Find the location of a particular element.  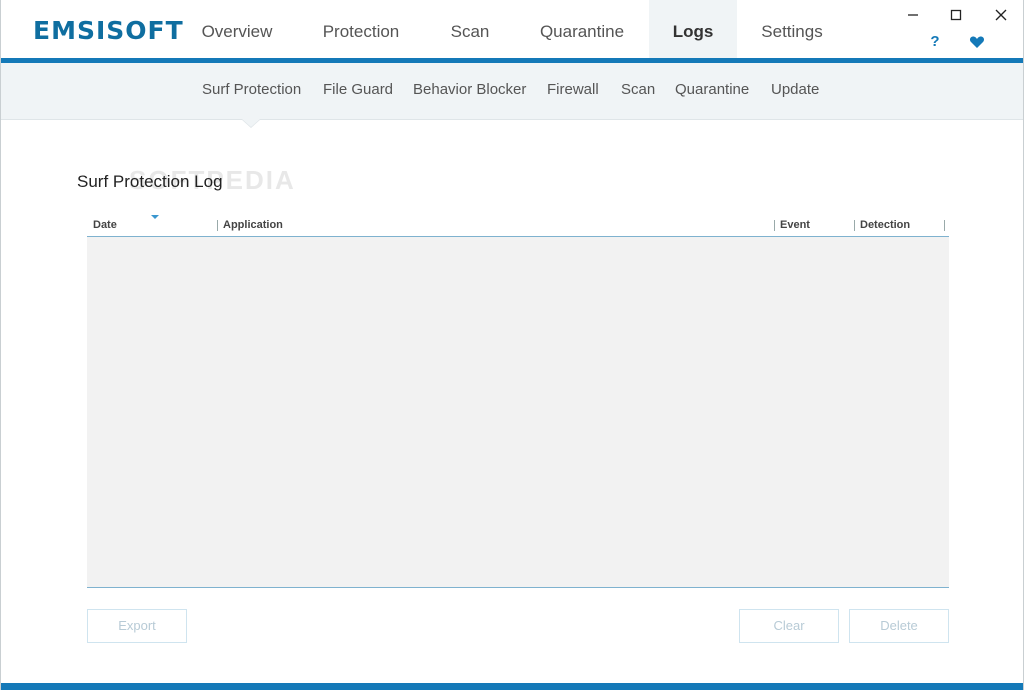

favorite-button is located at coordinates (978, 43).